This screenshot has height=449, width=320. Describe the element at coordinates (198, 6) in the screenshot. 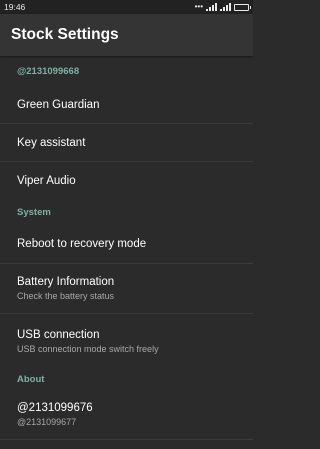

I see `more-dots-icon: •••` at that location.